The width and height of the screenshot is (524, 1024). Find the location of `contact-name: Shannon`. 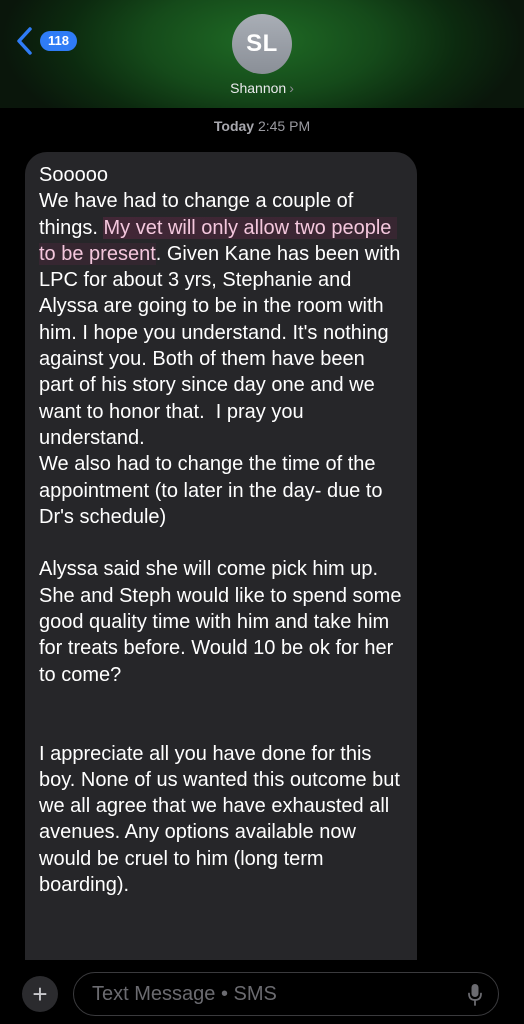

contact-name: Shannon is located at coordinates (258, 88).